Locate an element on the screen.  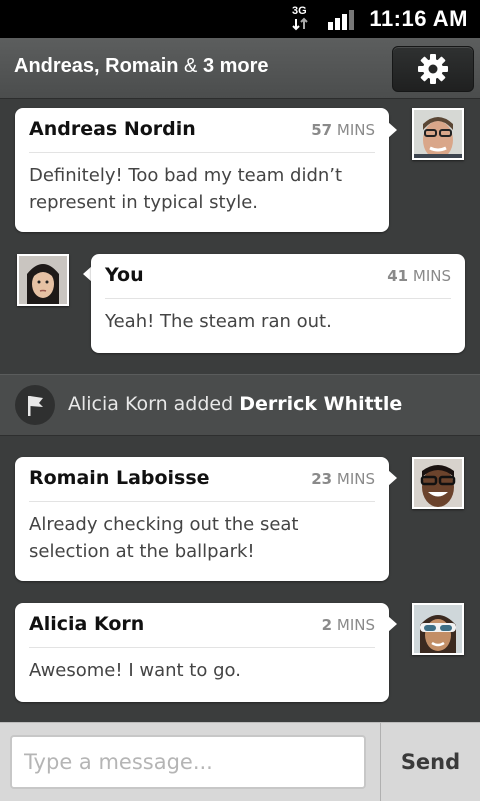
title-amp: & is located at coordinates (191, 66).